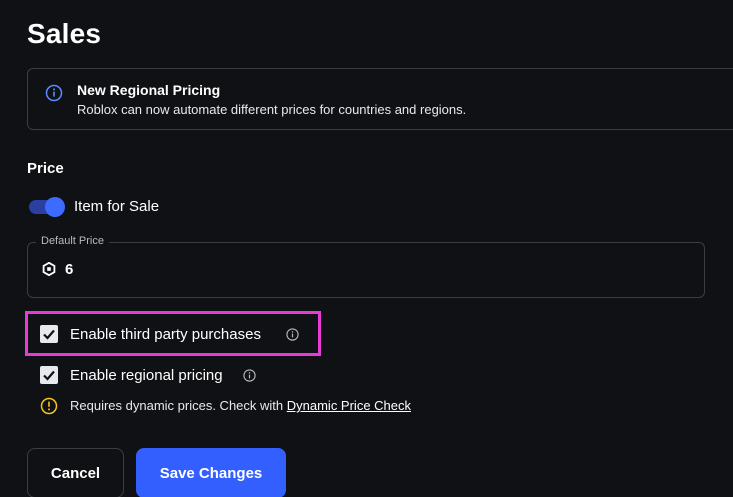  Describe the element at coordinates (72, 241) in the screenshot. I see `default-price-legend: Default Price` at that location.